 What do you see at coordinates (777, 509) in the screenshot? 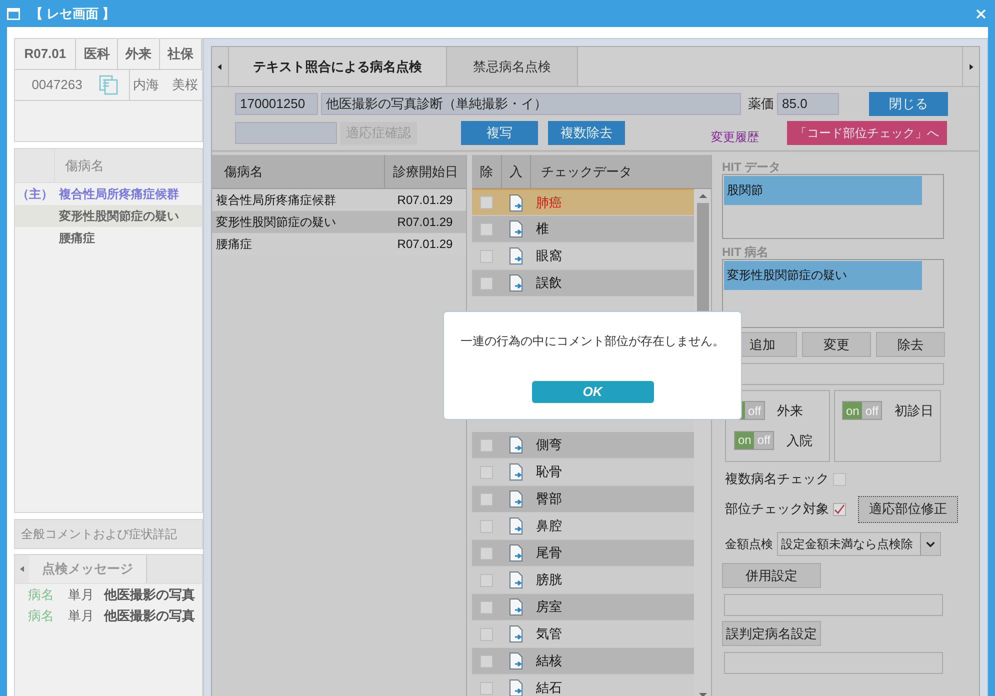
I see `check-label: 部位チェック対象` at bounding box center [777, 509].